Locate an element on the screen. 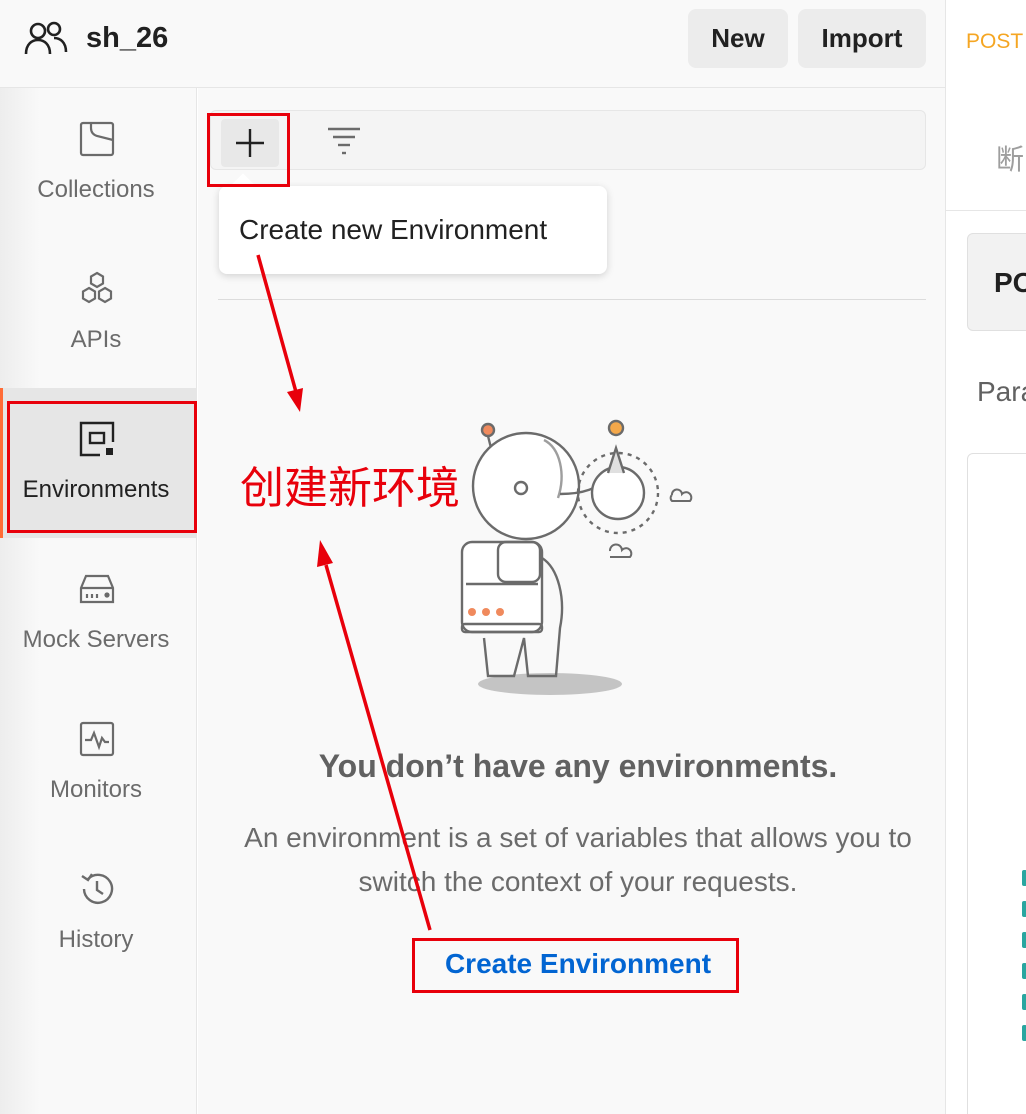 The height and width of the screenshot is (1114, 1026). sidebar-item-label: APIs is located at coordinates (96, 339).